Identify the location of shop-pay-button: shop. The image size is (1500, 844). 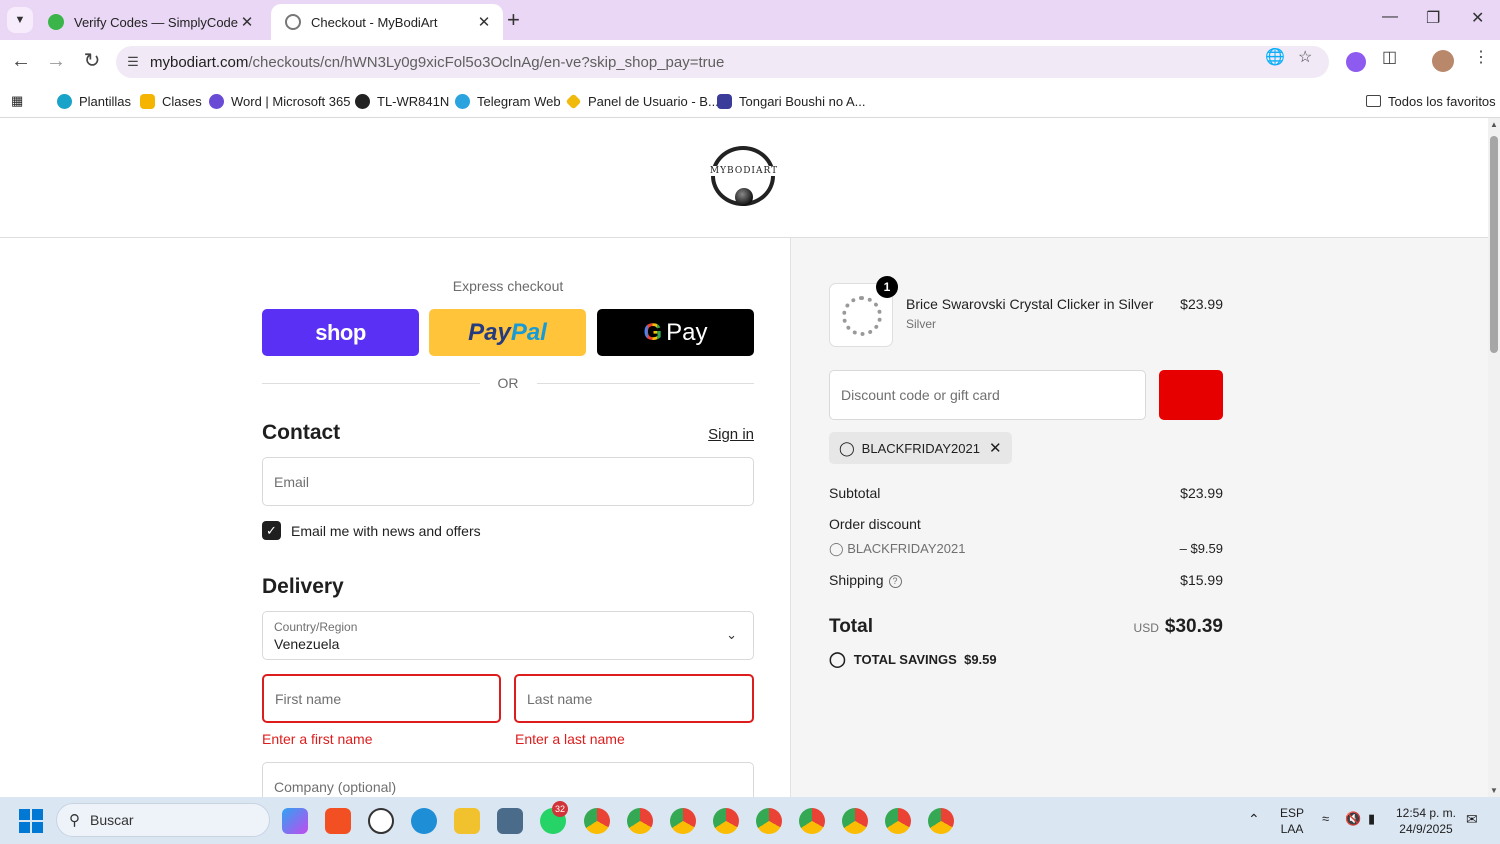
(340, 332).